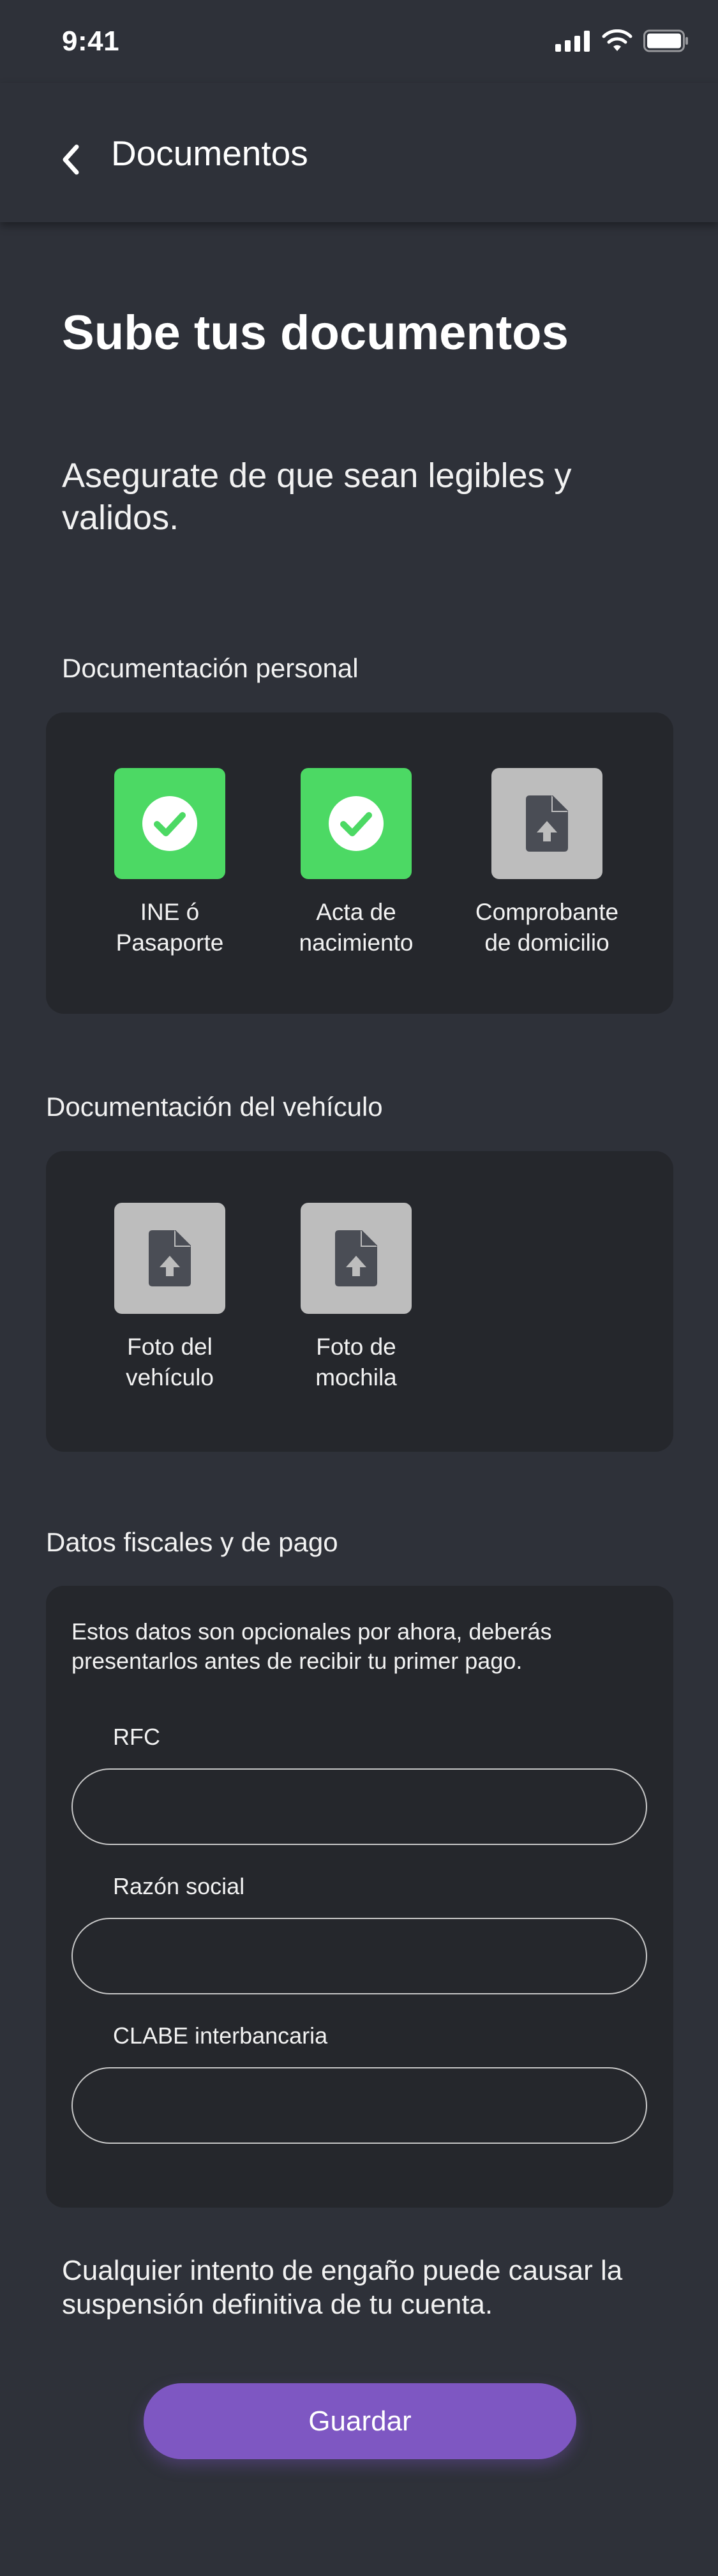 The image size is (718, 2576). I want to click on page-title: Sube tus documentos, so click(316, 333).